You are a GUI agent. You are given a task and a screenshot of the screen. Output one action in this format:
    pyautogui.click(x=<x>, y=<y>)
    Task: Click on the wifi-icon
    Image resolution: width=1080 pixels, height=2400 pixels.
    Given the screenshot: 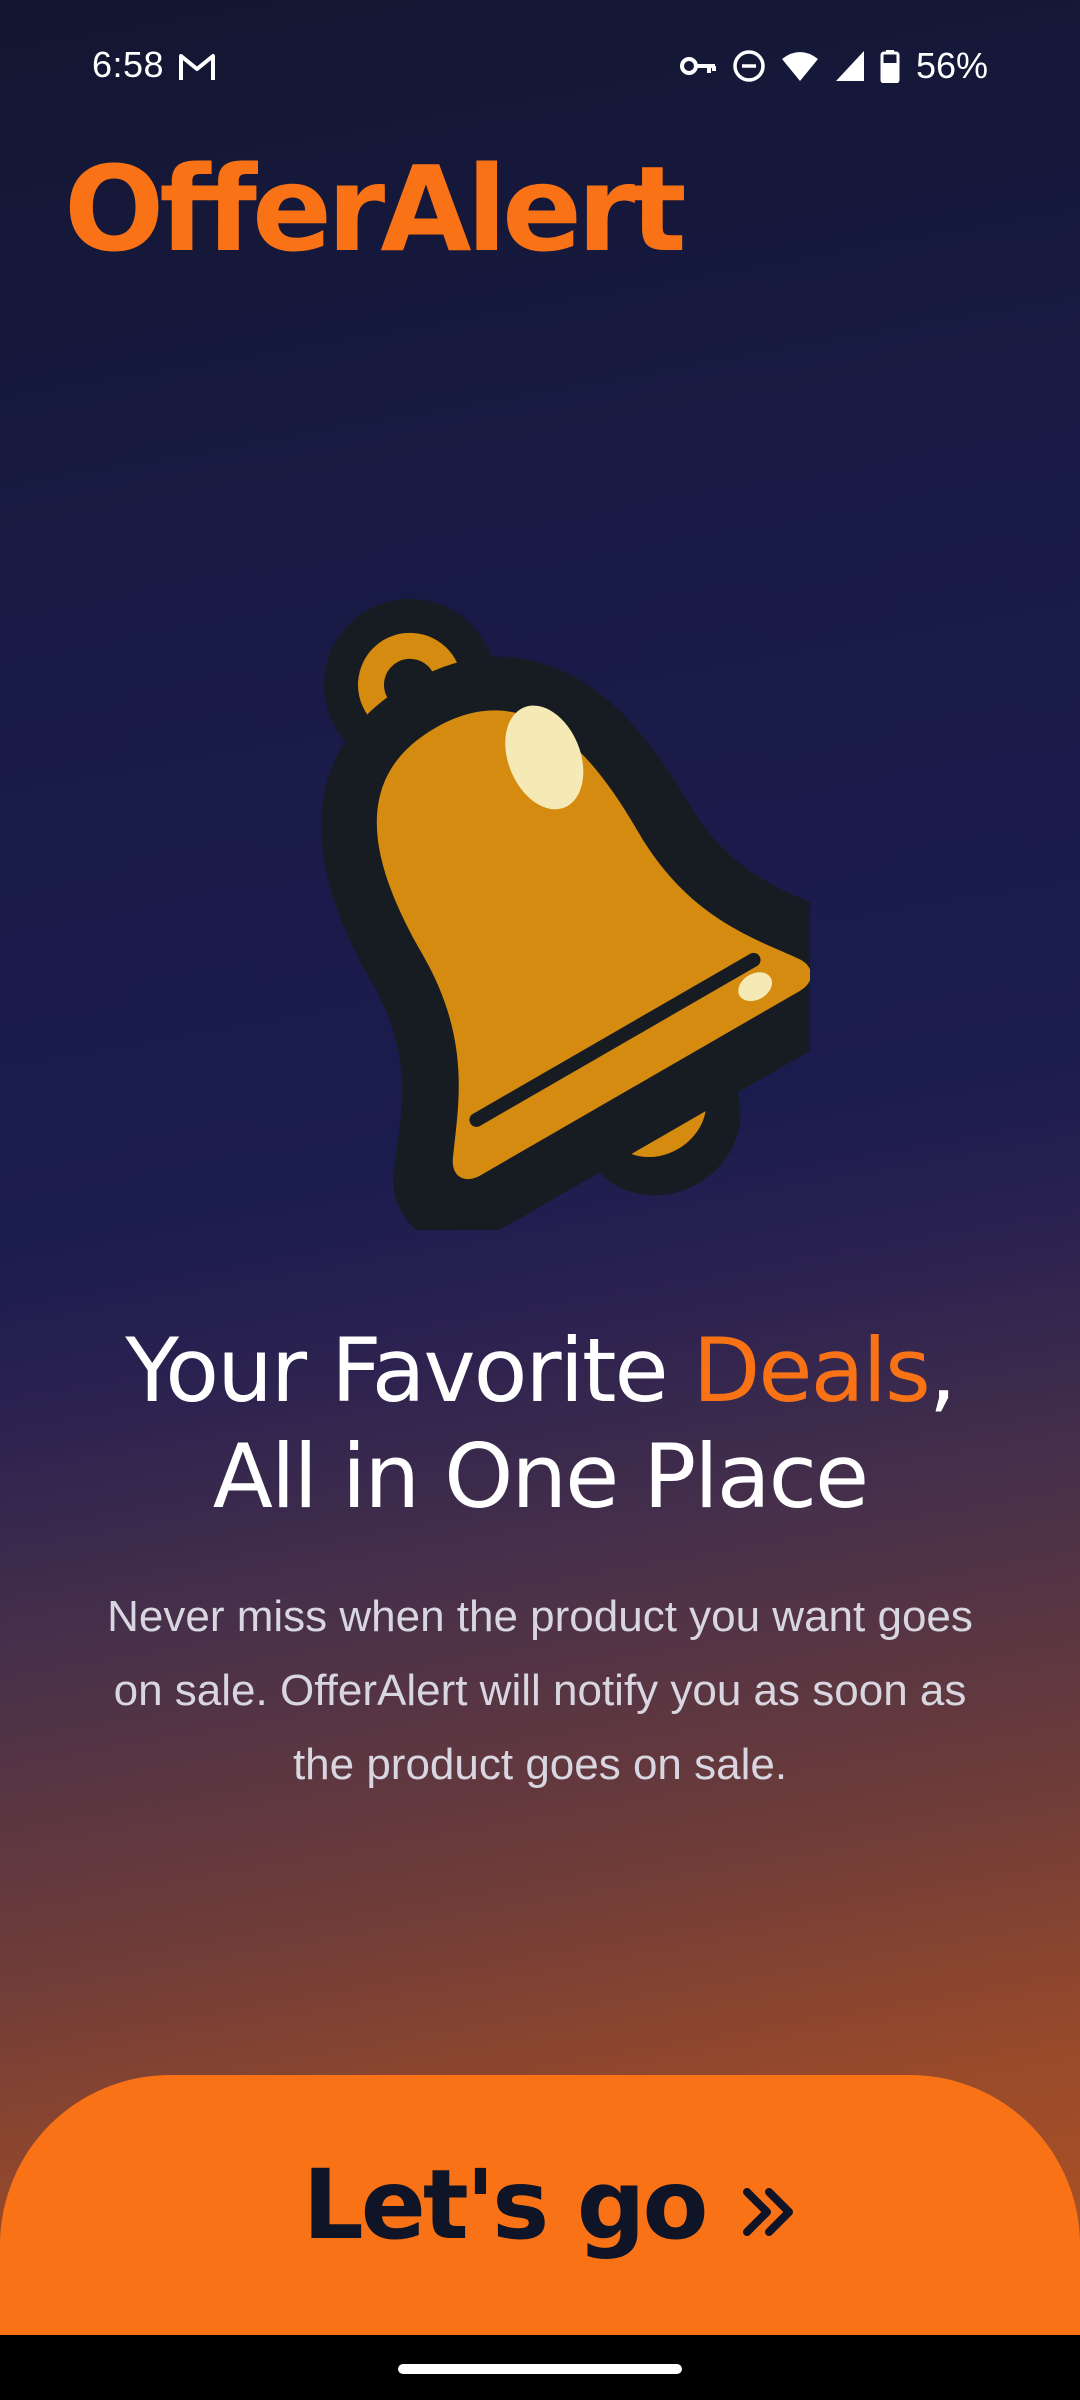 What is the action you would take?
    pyautogui.click(x=799, y=66)
    